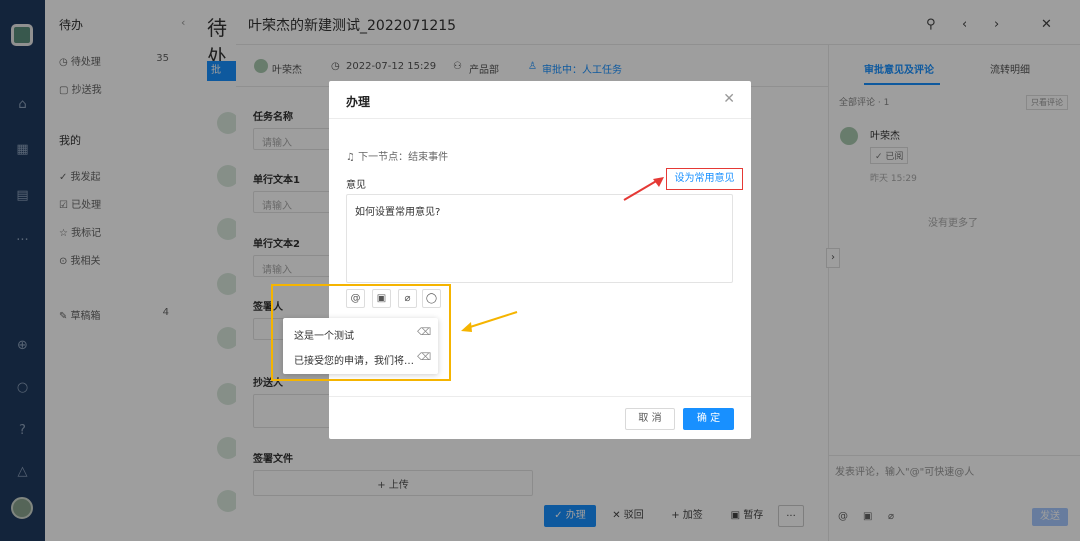 The image size is (1080, 541). Describe the element at coordinates (704, 179) in the screenshot. I see `set-common-opinion-link: 设为常用意见` at that location.